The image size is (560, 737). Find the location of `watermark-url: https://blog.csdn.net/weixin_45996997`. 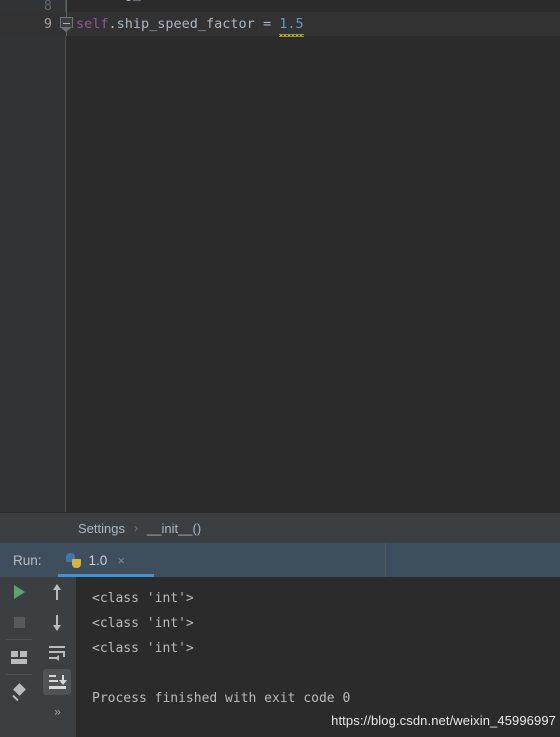

watermark-url: https://blog.csdn.net/weixin_45996997 is located at coordinates (441, 721).